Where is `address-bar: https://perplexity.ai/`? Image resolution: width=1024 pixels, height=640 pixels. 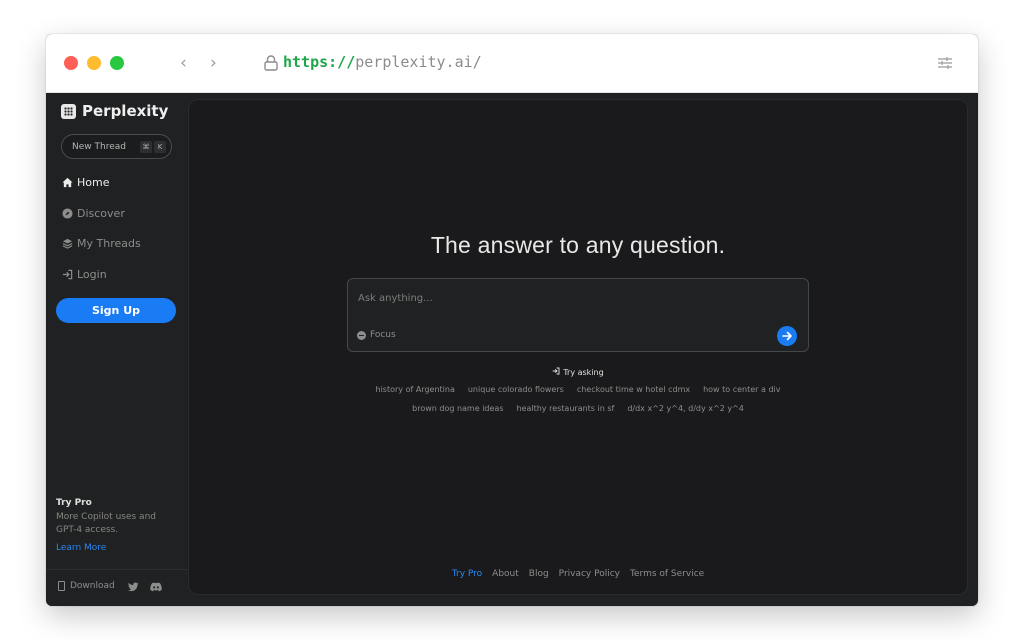 address-bar: https://perplexity.ai/ is located at coordinates (382, 62).